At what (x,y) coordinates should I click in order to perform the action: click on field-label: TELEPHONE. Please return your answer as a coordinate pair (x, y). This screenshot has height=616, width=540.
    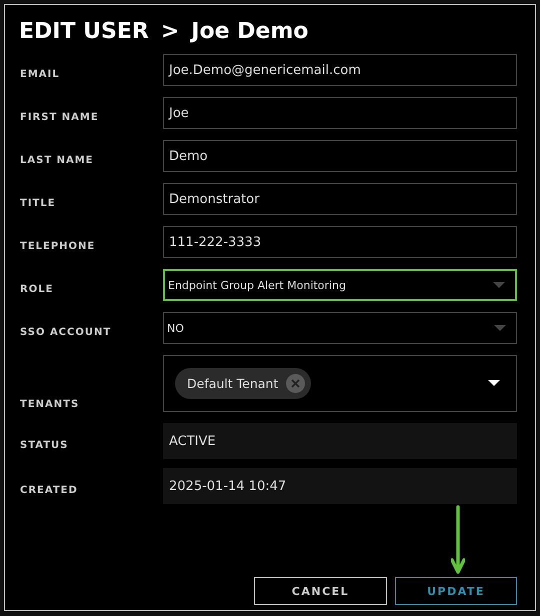
    Looking at the image, I should click on (57, 246).